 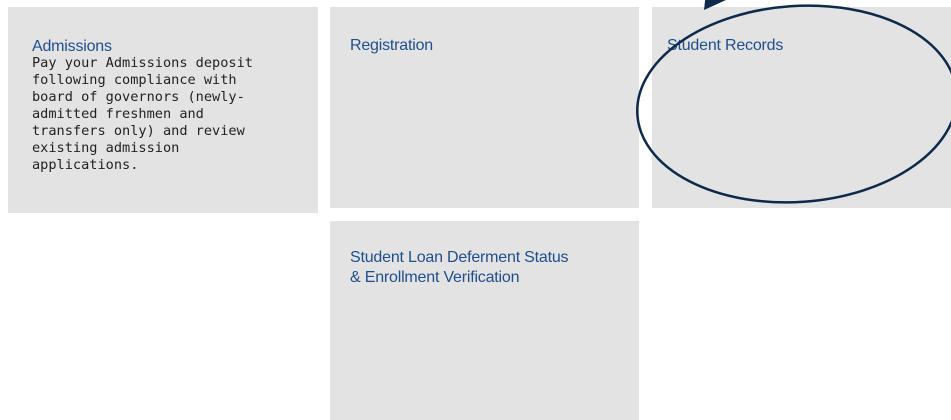 What do you see at coordinates (725, 46) in the screenshot?
I see `student-records-title: Student Records` at bounding box center [725, 46].